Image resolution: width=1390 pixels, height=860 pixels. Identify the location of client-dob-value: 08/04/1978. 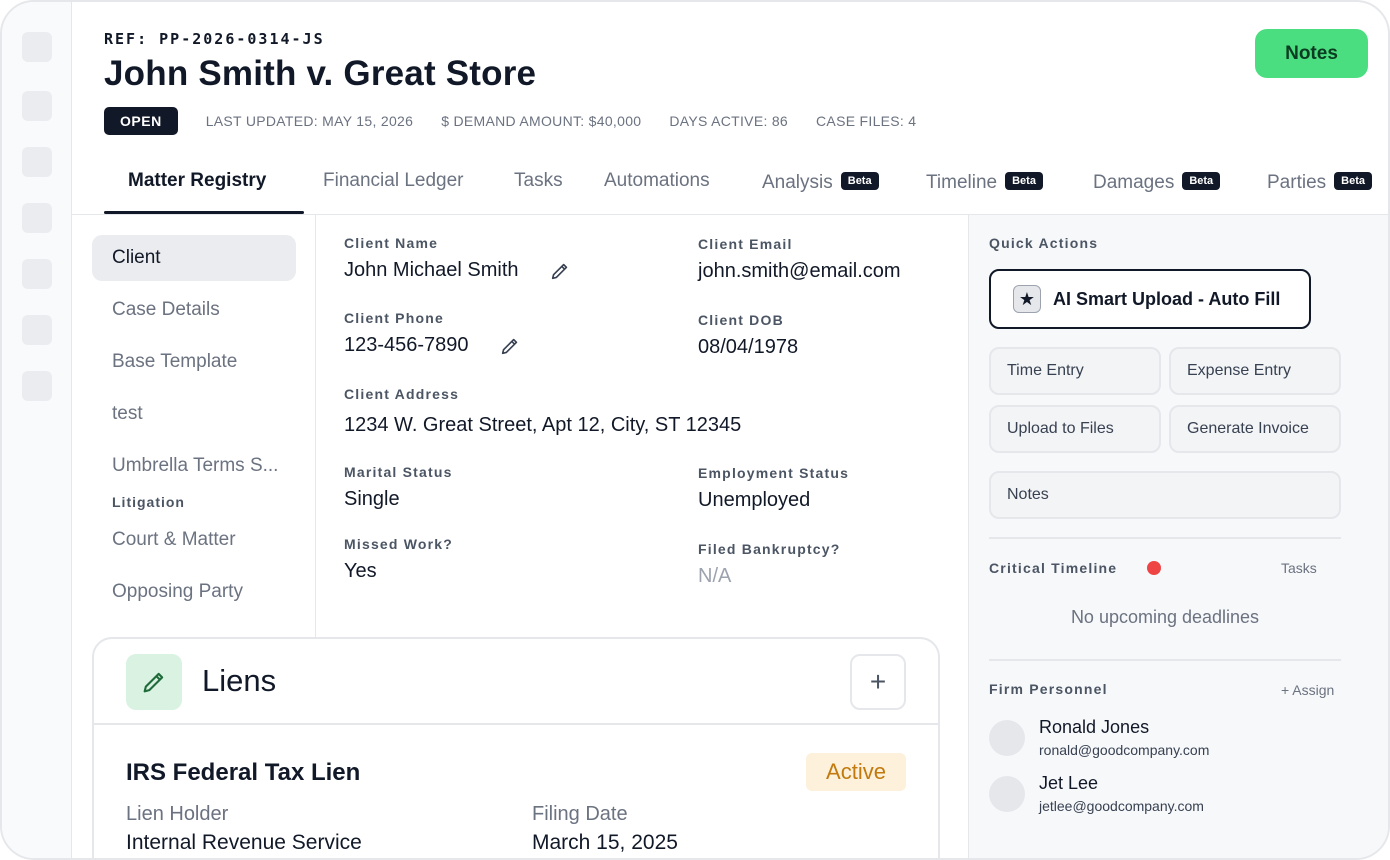
(748, 347).